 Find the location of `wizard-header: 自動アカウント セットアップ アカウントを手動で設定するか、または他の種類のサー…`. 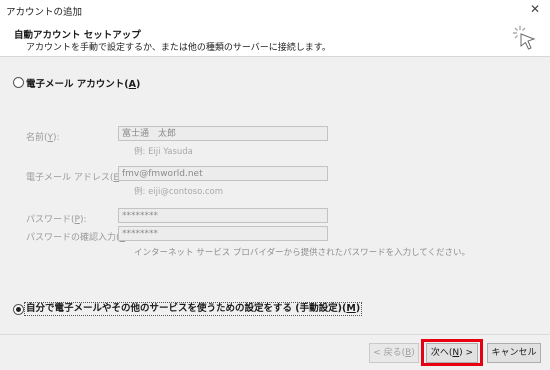

wizard-header: 自動アカウント セットアップ アカウントを手動で設定するか、または他の種類のサー… is located at coordinates (275, 38).